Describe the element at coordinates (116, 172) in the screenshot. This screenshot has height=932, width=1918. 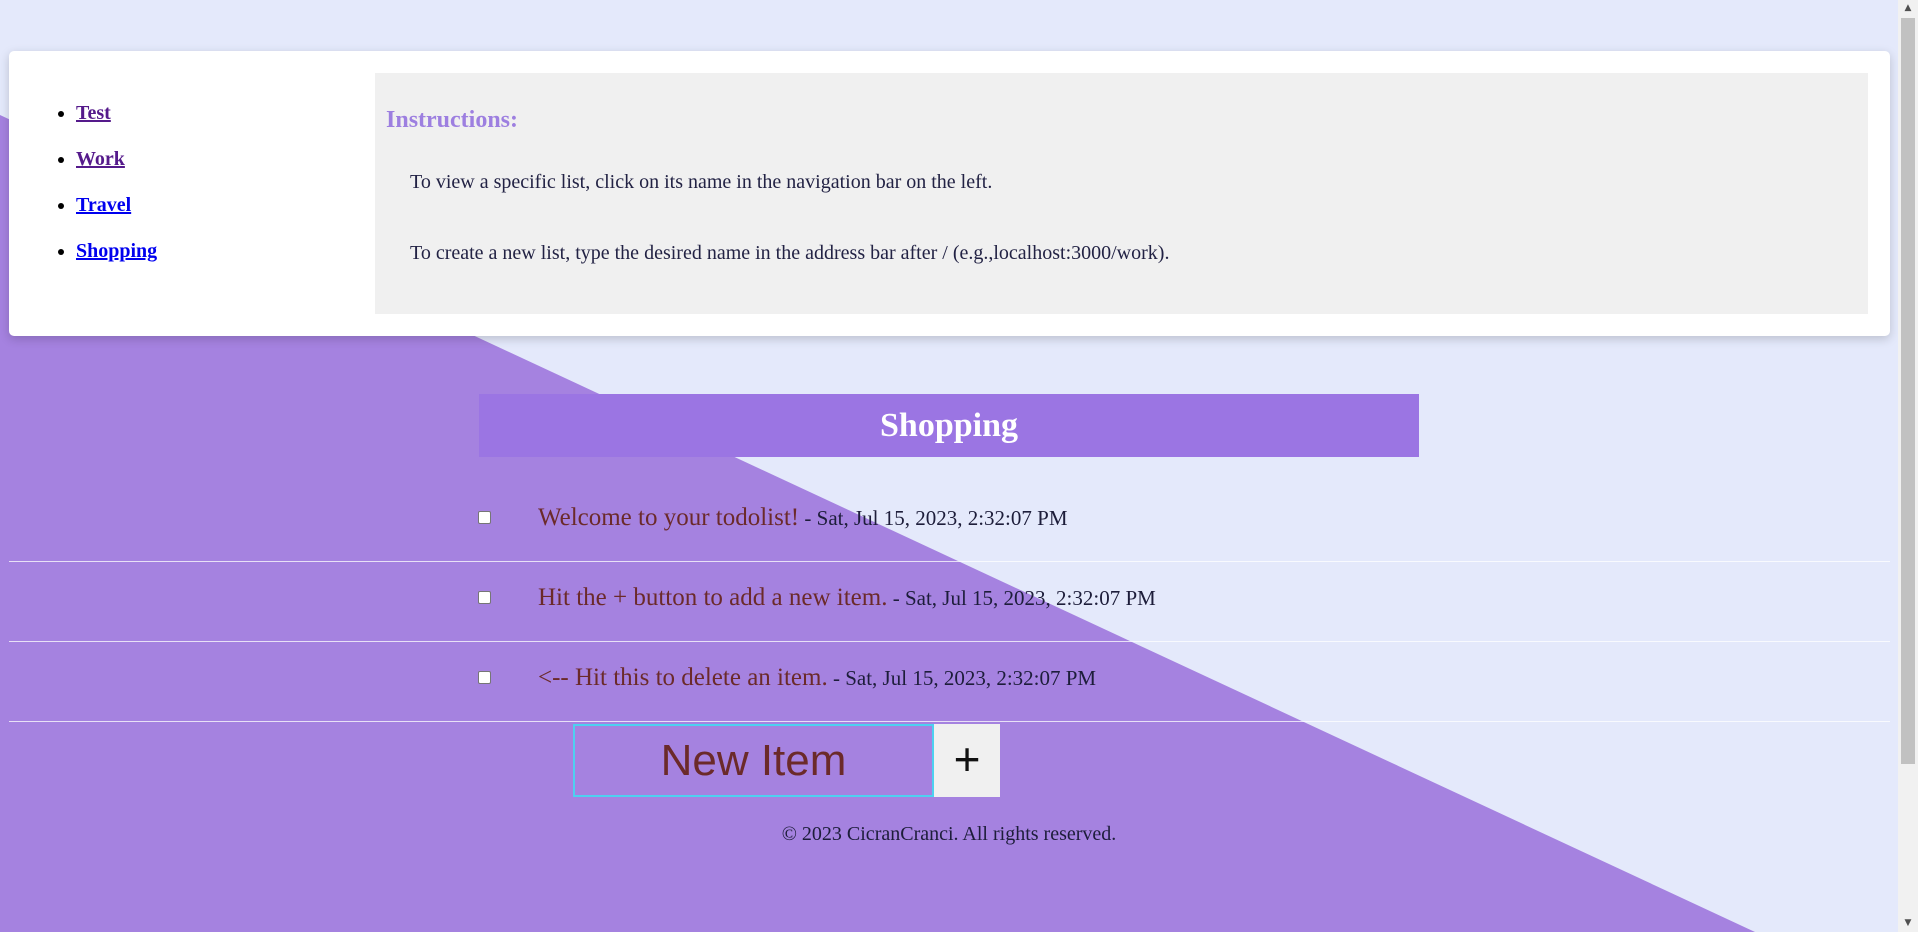
I see `nav-item: Work` at that location.